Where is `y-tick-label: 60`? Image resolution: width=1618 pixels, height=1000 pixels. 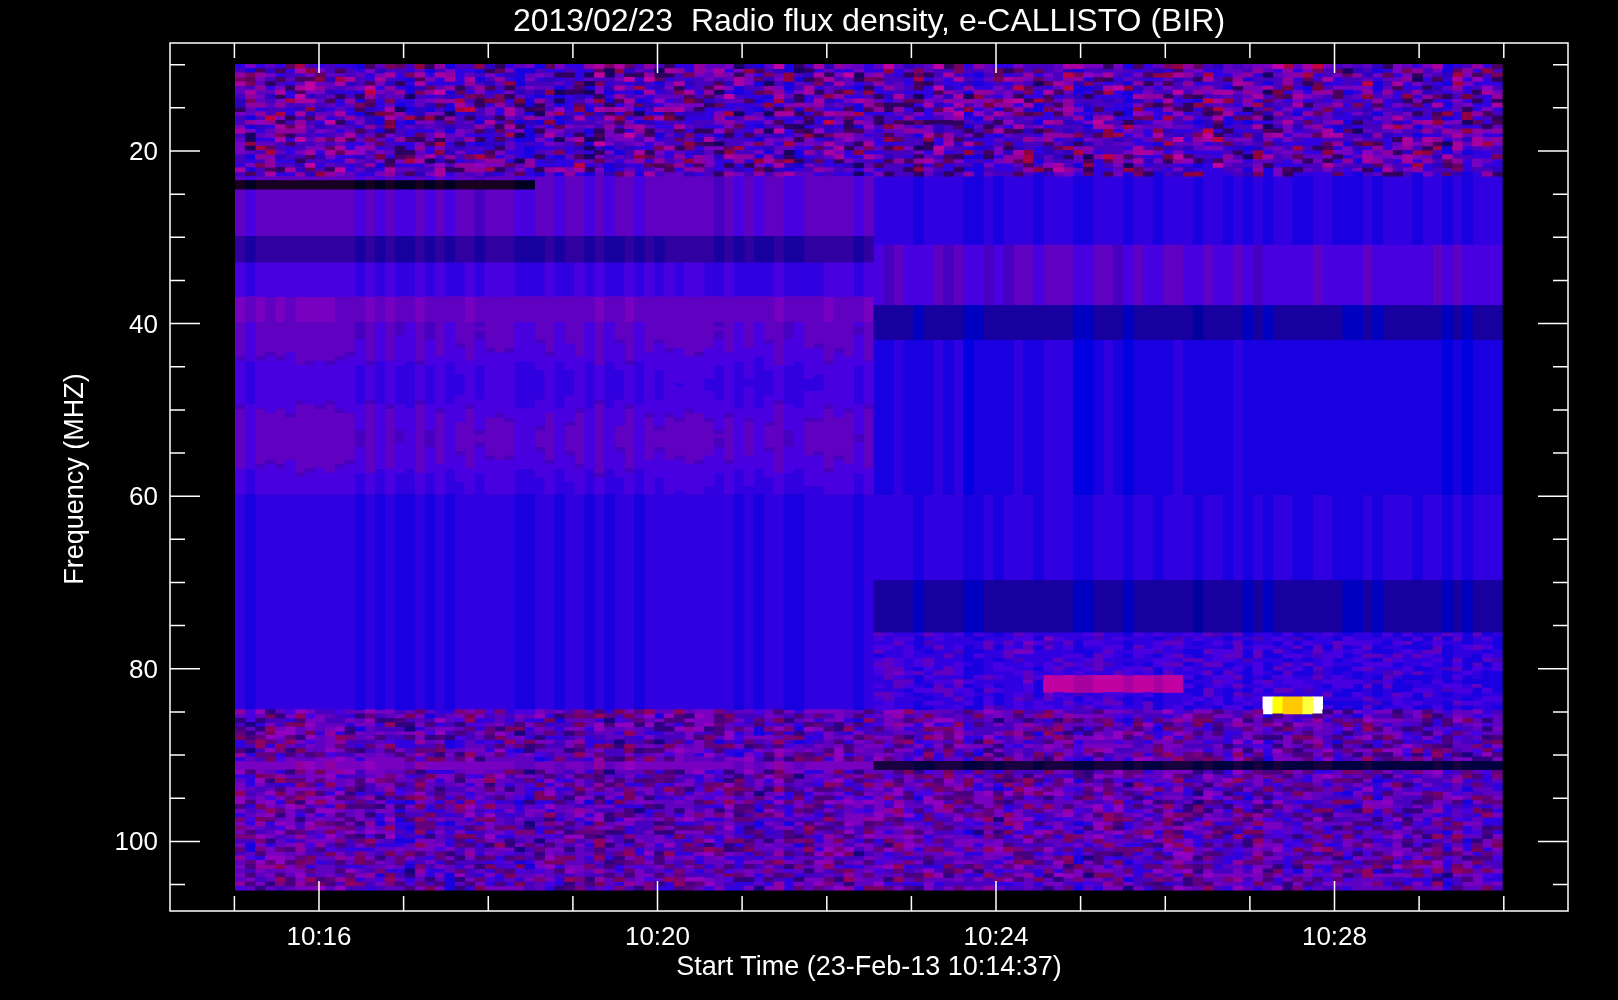
y-tick-label: 60 is located at coordinates (143, 496).